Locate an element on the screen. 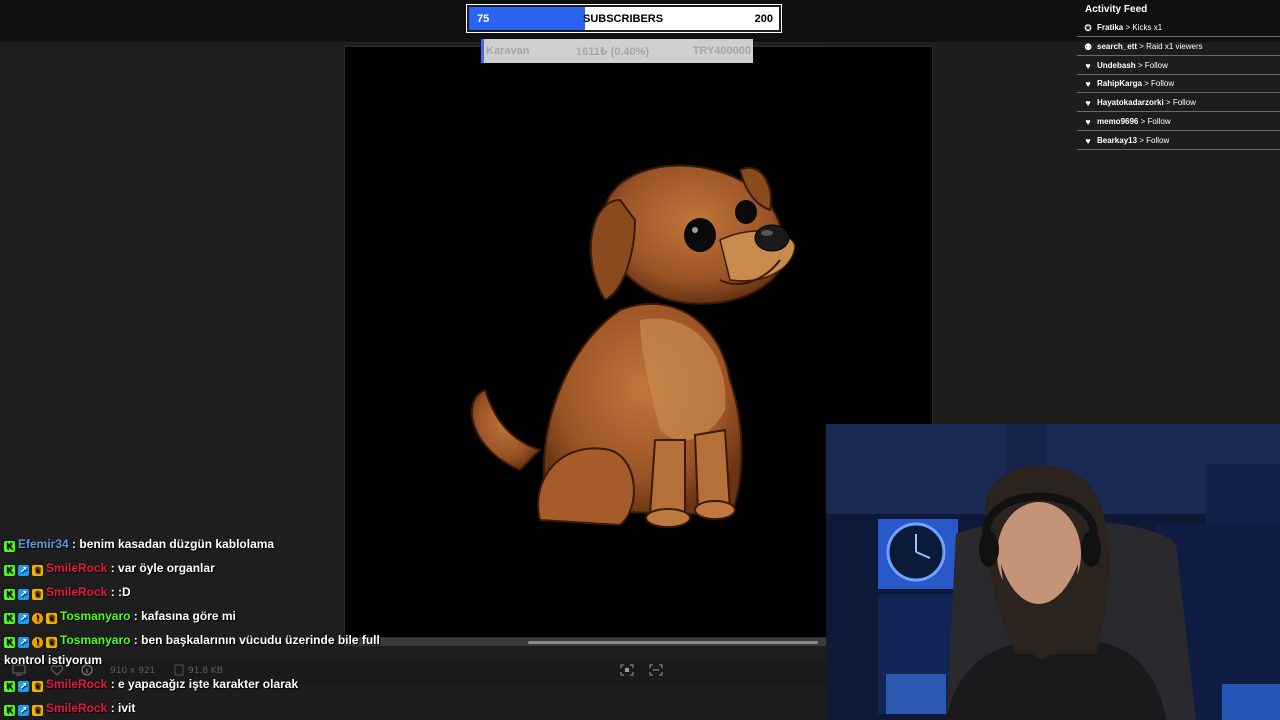  donation-goal-amount: 1611₺ (0.40%) is located at coordinates (613, 52).